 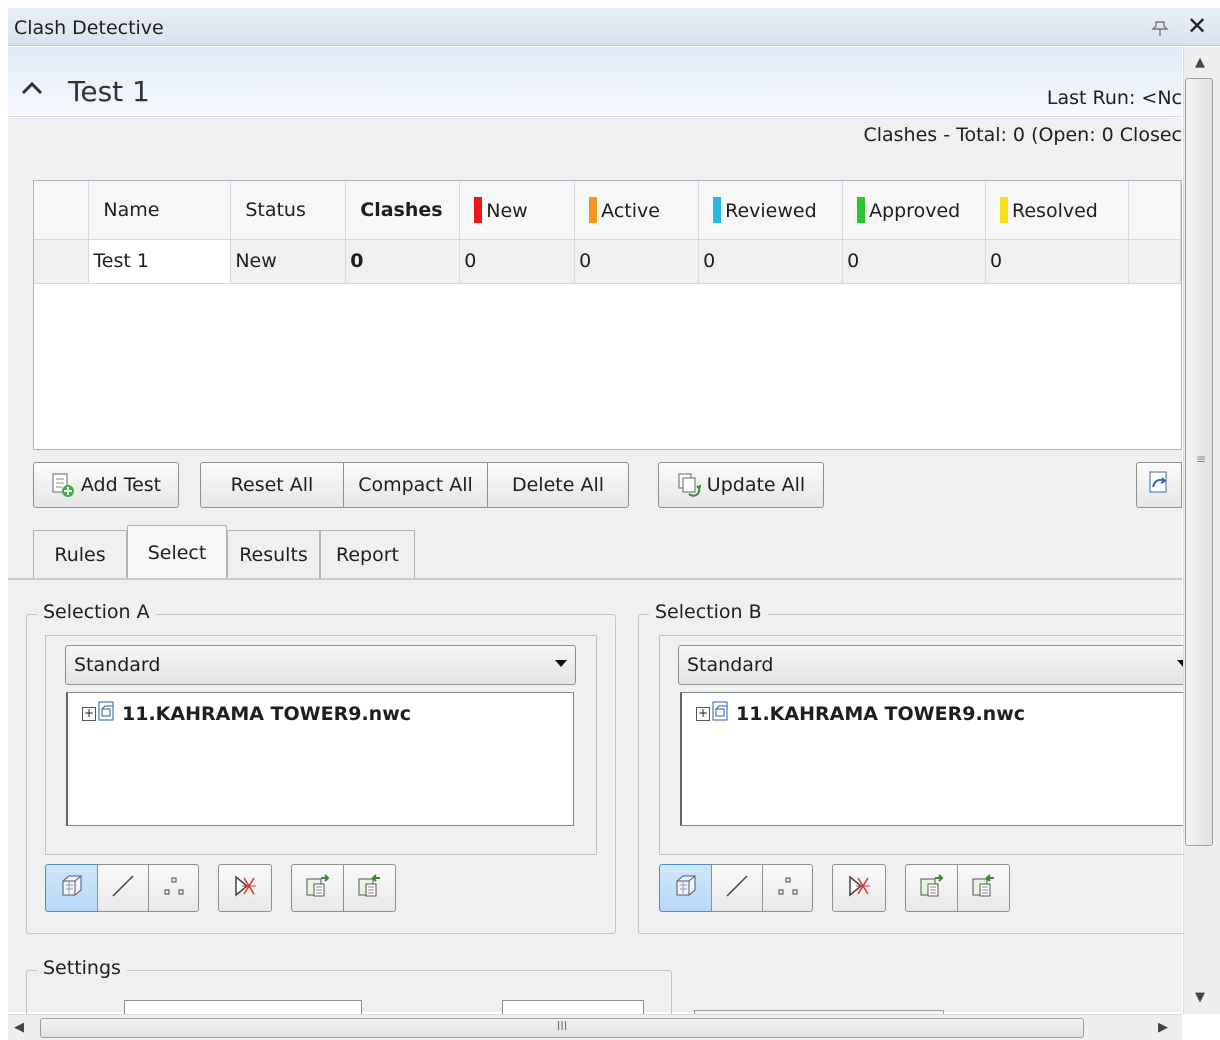 What do you see at coordinates (1057, 210) in the screenshot?
I see `column-header-resolved: Resolved` at bounding box center [1057, 210].